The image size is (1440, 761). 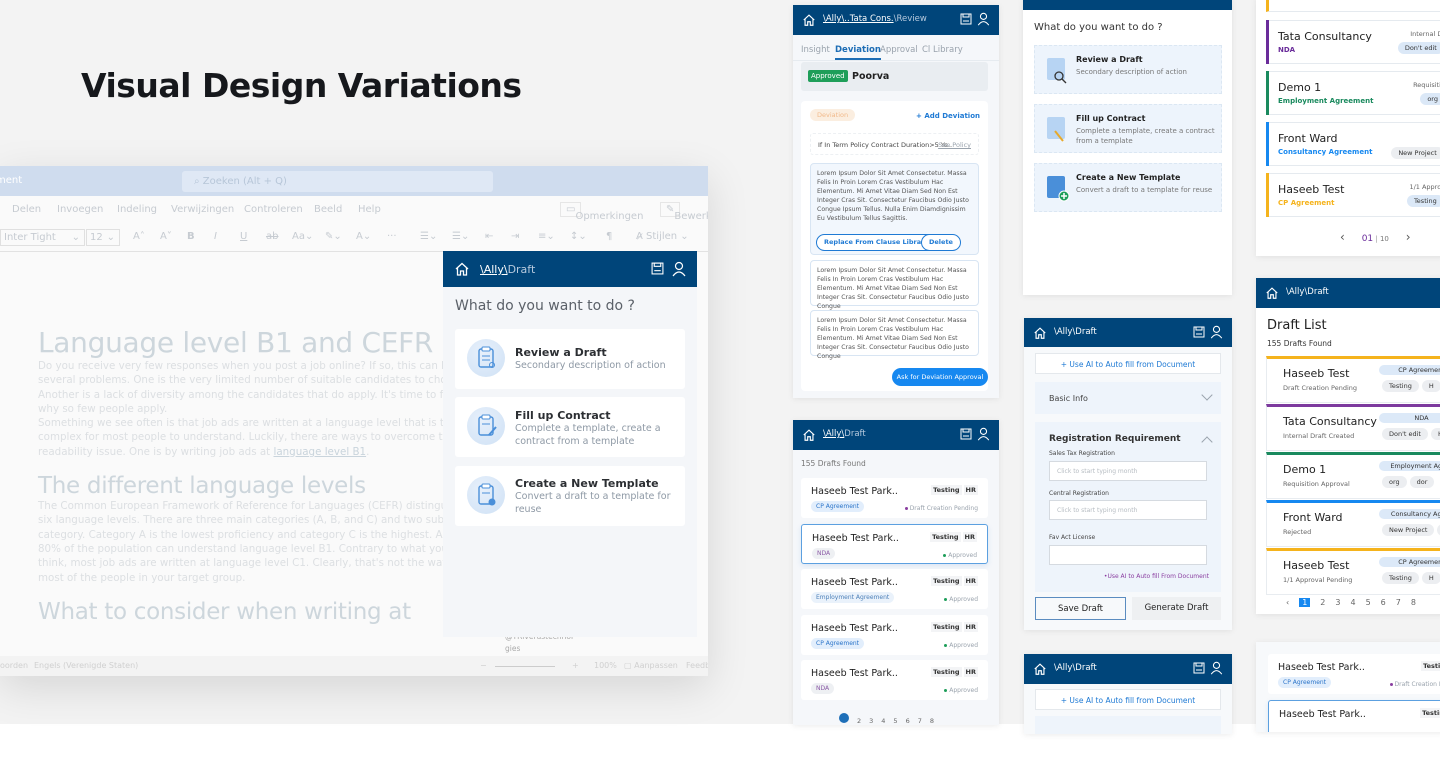 What do you see at coordinates (575, 665) in the screenshot?
I see `zoom-in-icon: +` at bounding box center [575, 665].